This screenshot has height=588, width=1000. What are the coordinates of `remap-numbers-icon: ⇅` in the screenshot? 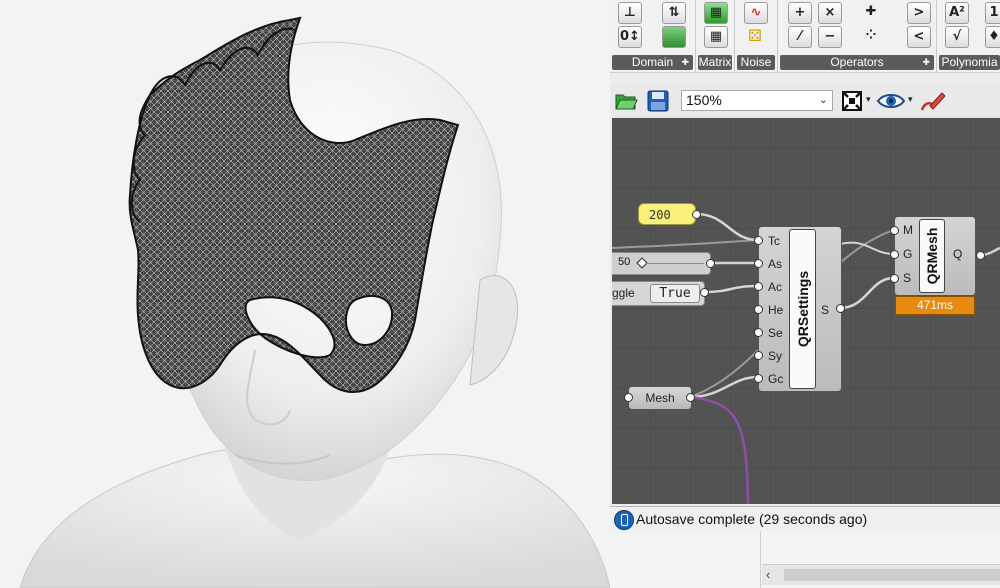 It's located at (674, 13).